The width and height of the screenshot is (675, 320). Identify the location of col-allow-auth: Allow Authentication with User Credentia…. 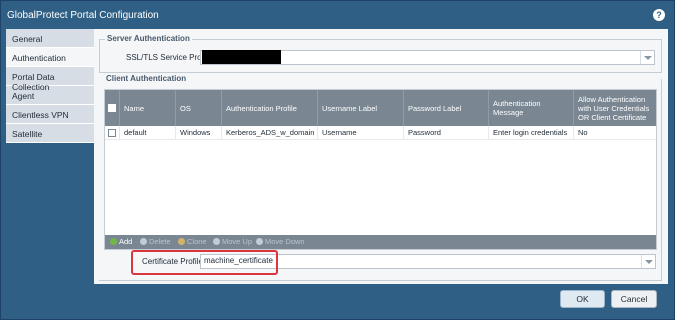
(615, 108).